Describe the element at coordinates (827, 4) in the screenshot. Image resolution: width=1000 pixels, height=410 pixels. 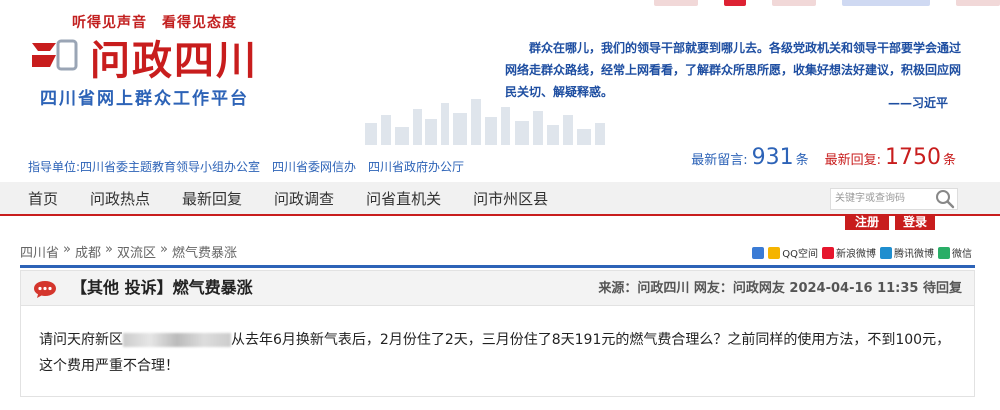
I see `partner-logos` at that location.